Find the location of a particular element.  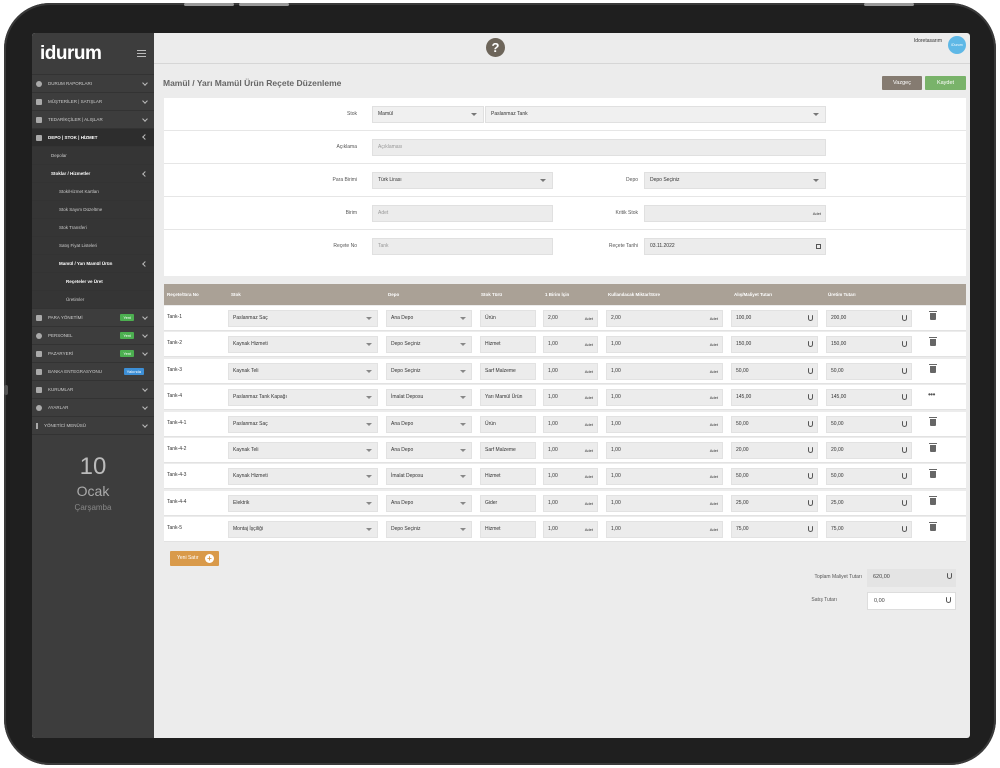

sidebar-item-musteriler: MÜŞTERİLER | SATIŞLAR is located at coordinates (93, 102).